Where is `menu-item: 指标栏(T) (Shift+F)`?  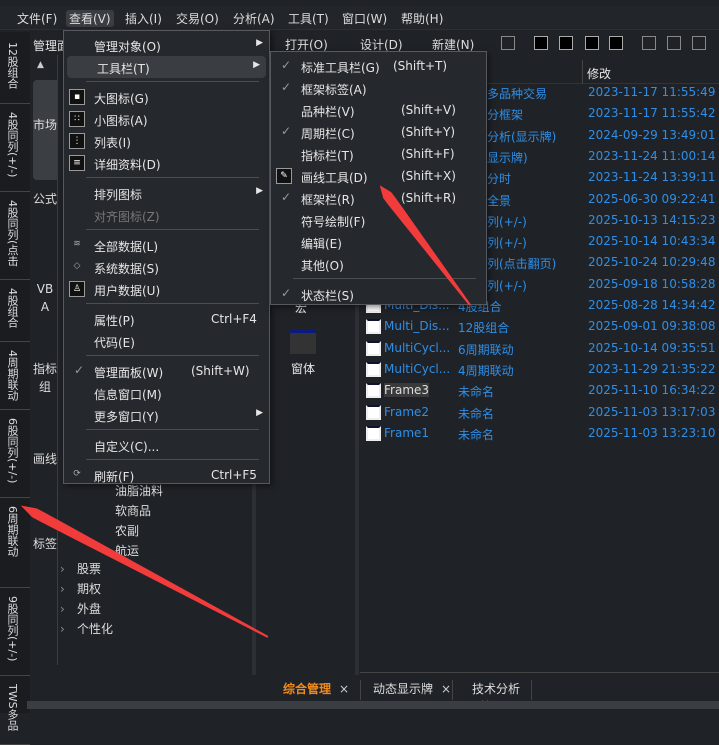 menu-item: 指标栏(T) (Shift+F) is located at coordinates (378, 154).